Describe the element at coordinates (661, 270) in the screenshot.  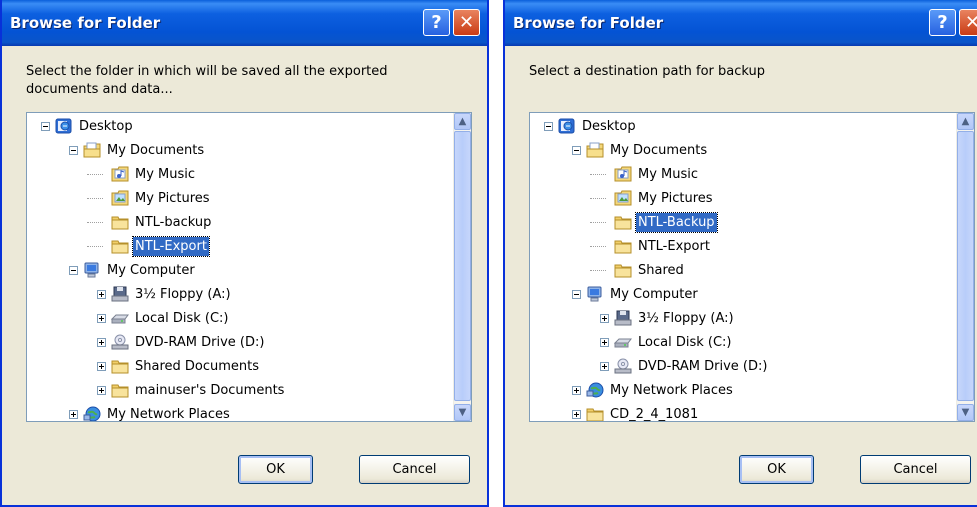
I see `tree-item-label: Shared` at that location.